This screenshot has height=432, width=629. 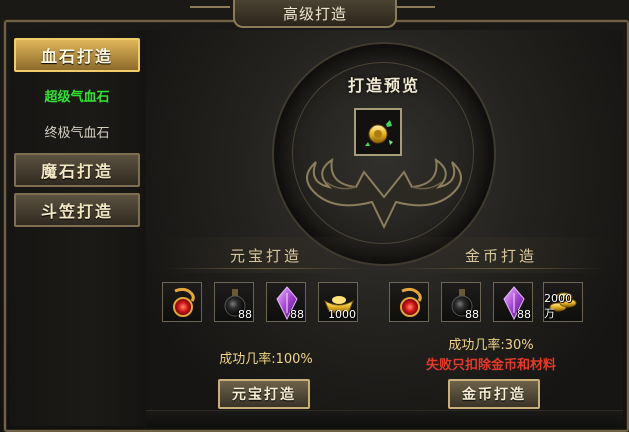 What do you see at coordinates (461, 302) in the screenshot?
I see `gold-material-slot-2: 88` at bounding box center [461, 302].